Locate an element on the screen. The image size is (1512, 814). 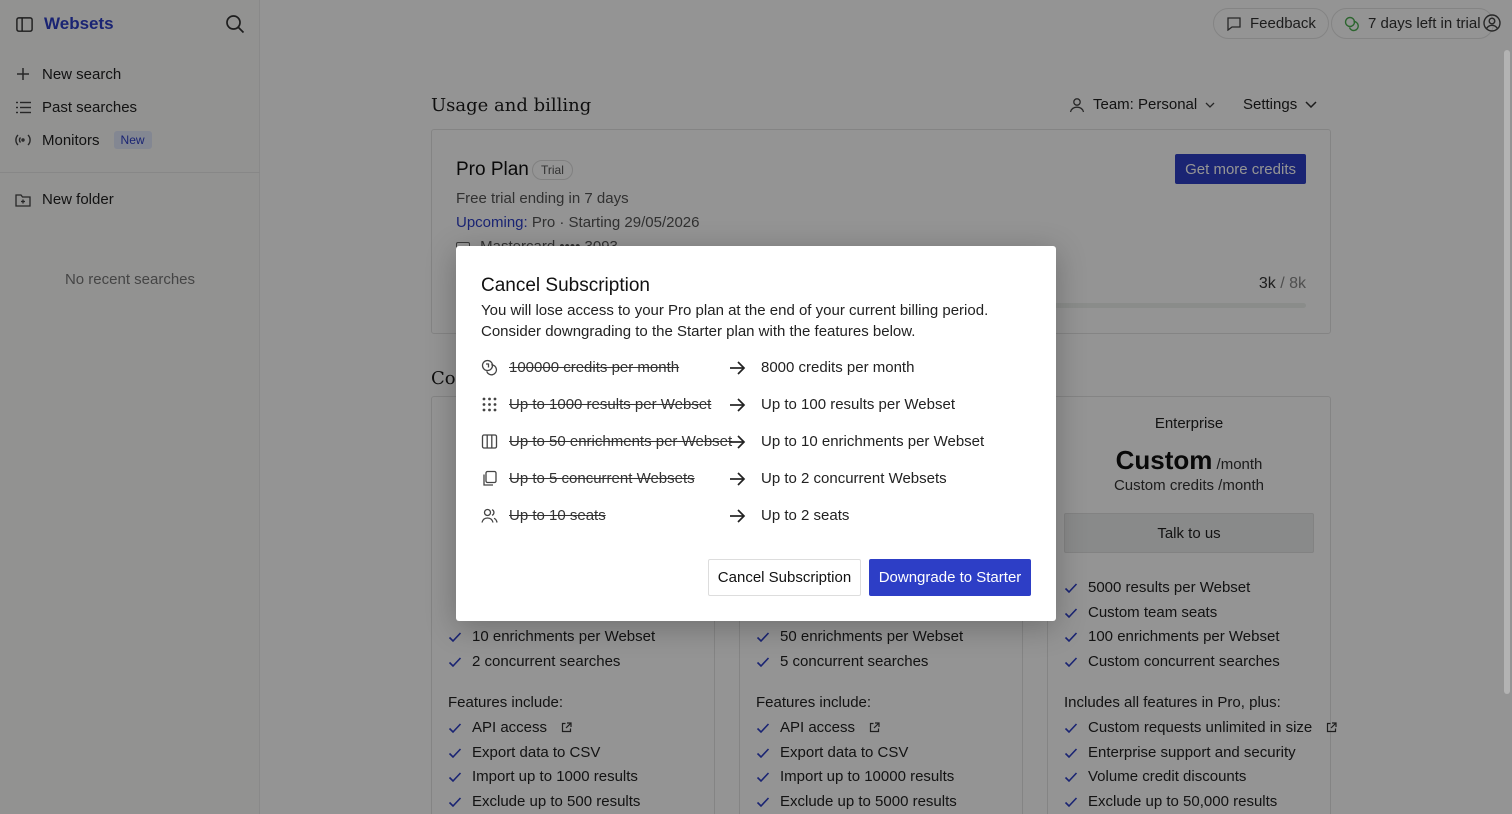
plan-comparison-row: Up to 10 seats Up to 2 seats is located at coordinates (756, 516).